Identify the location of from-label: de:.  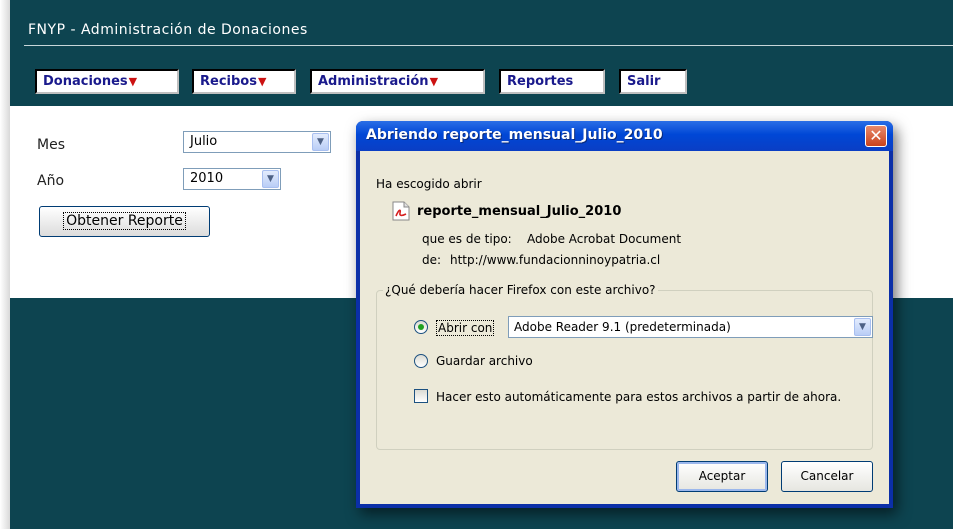
(432, 260).